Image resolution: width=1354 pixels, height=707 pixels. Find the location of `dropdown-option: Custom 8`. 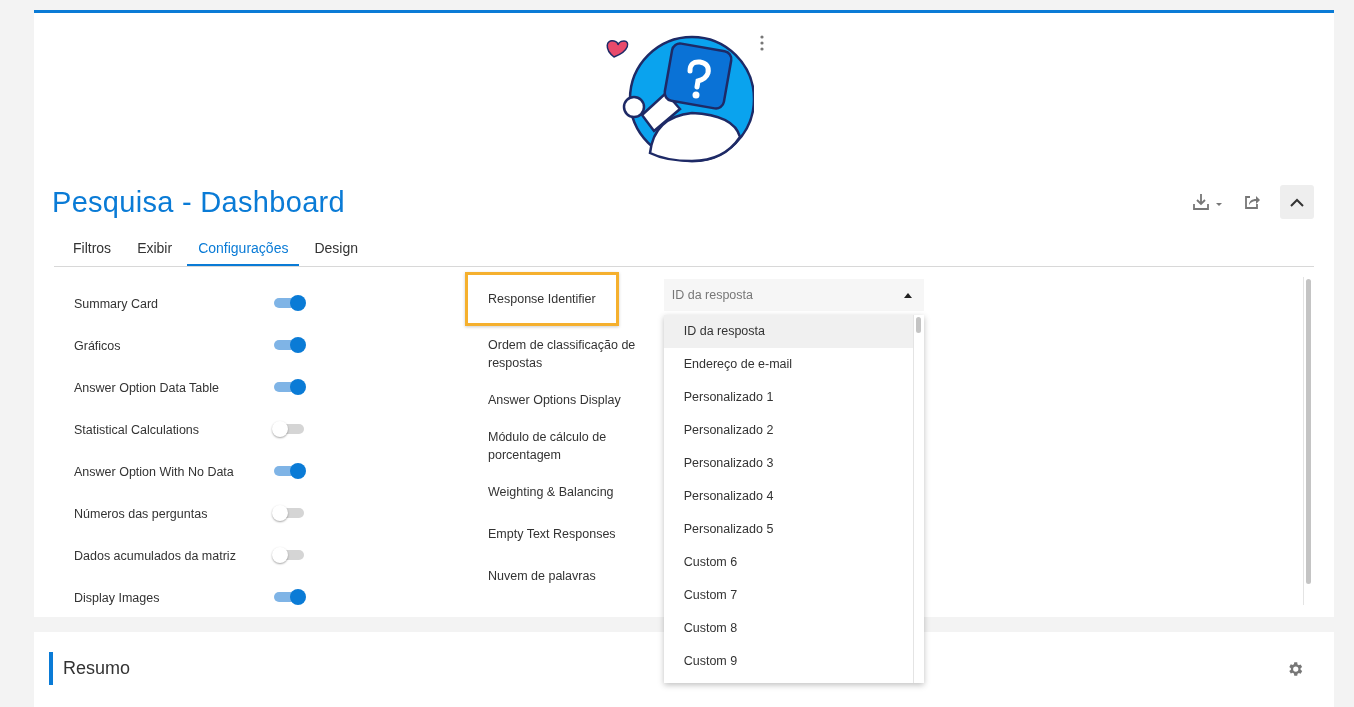

dropdown-option: Custom 8 is located at coordinates (788, 628).